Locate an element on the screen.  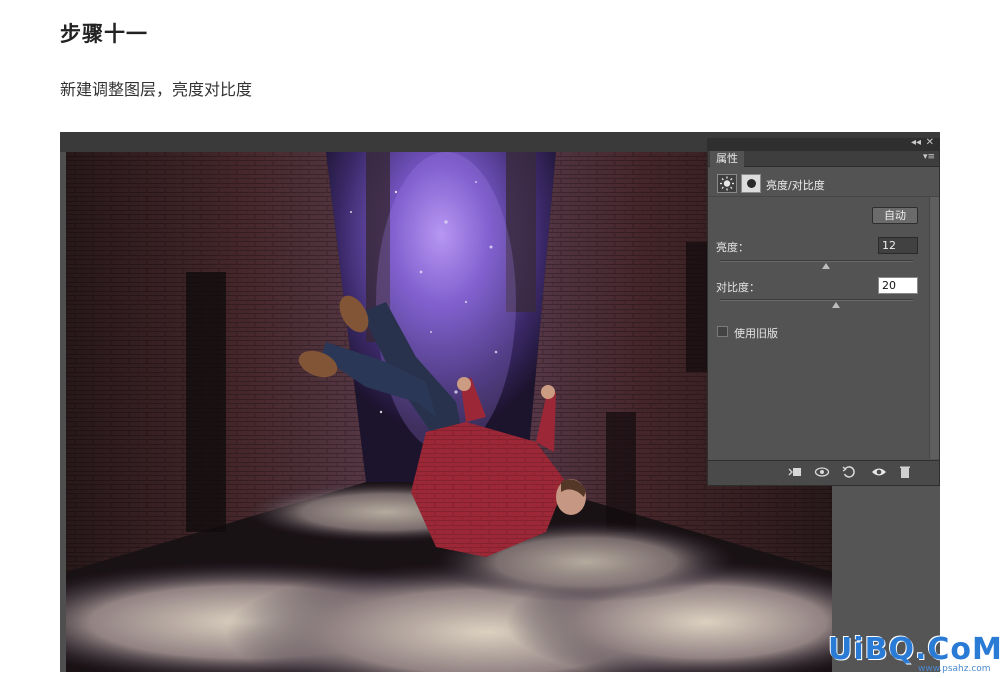
collapse-panel-icon: ◂◂ is located at coordinates (916, 142).